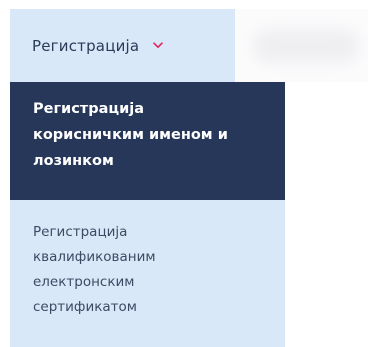 This screenshot has width=368, height=347. What do you see at coordinates (86, 45) in the screenshot?
I see `registration-nav-label: Регистрација` at bounding box center [86, 45].